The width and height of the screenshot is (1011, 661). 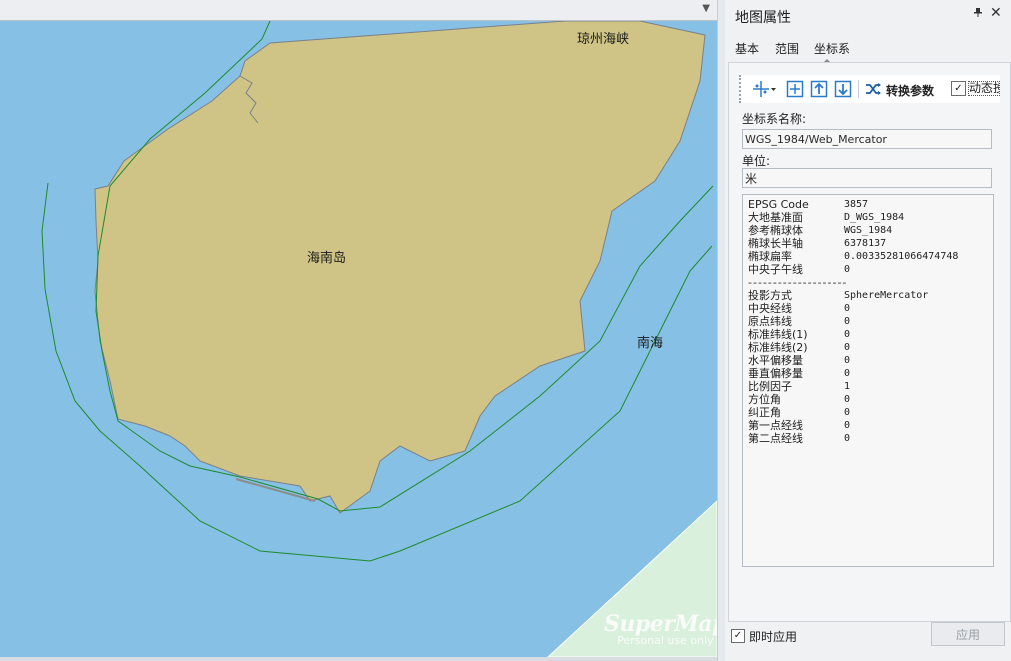 I want to click on projection-row: 第一点经线 0, so click(x=799, y=425).